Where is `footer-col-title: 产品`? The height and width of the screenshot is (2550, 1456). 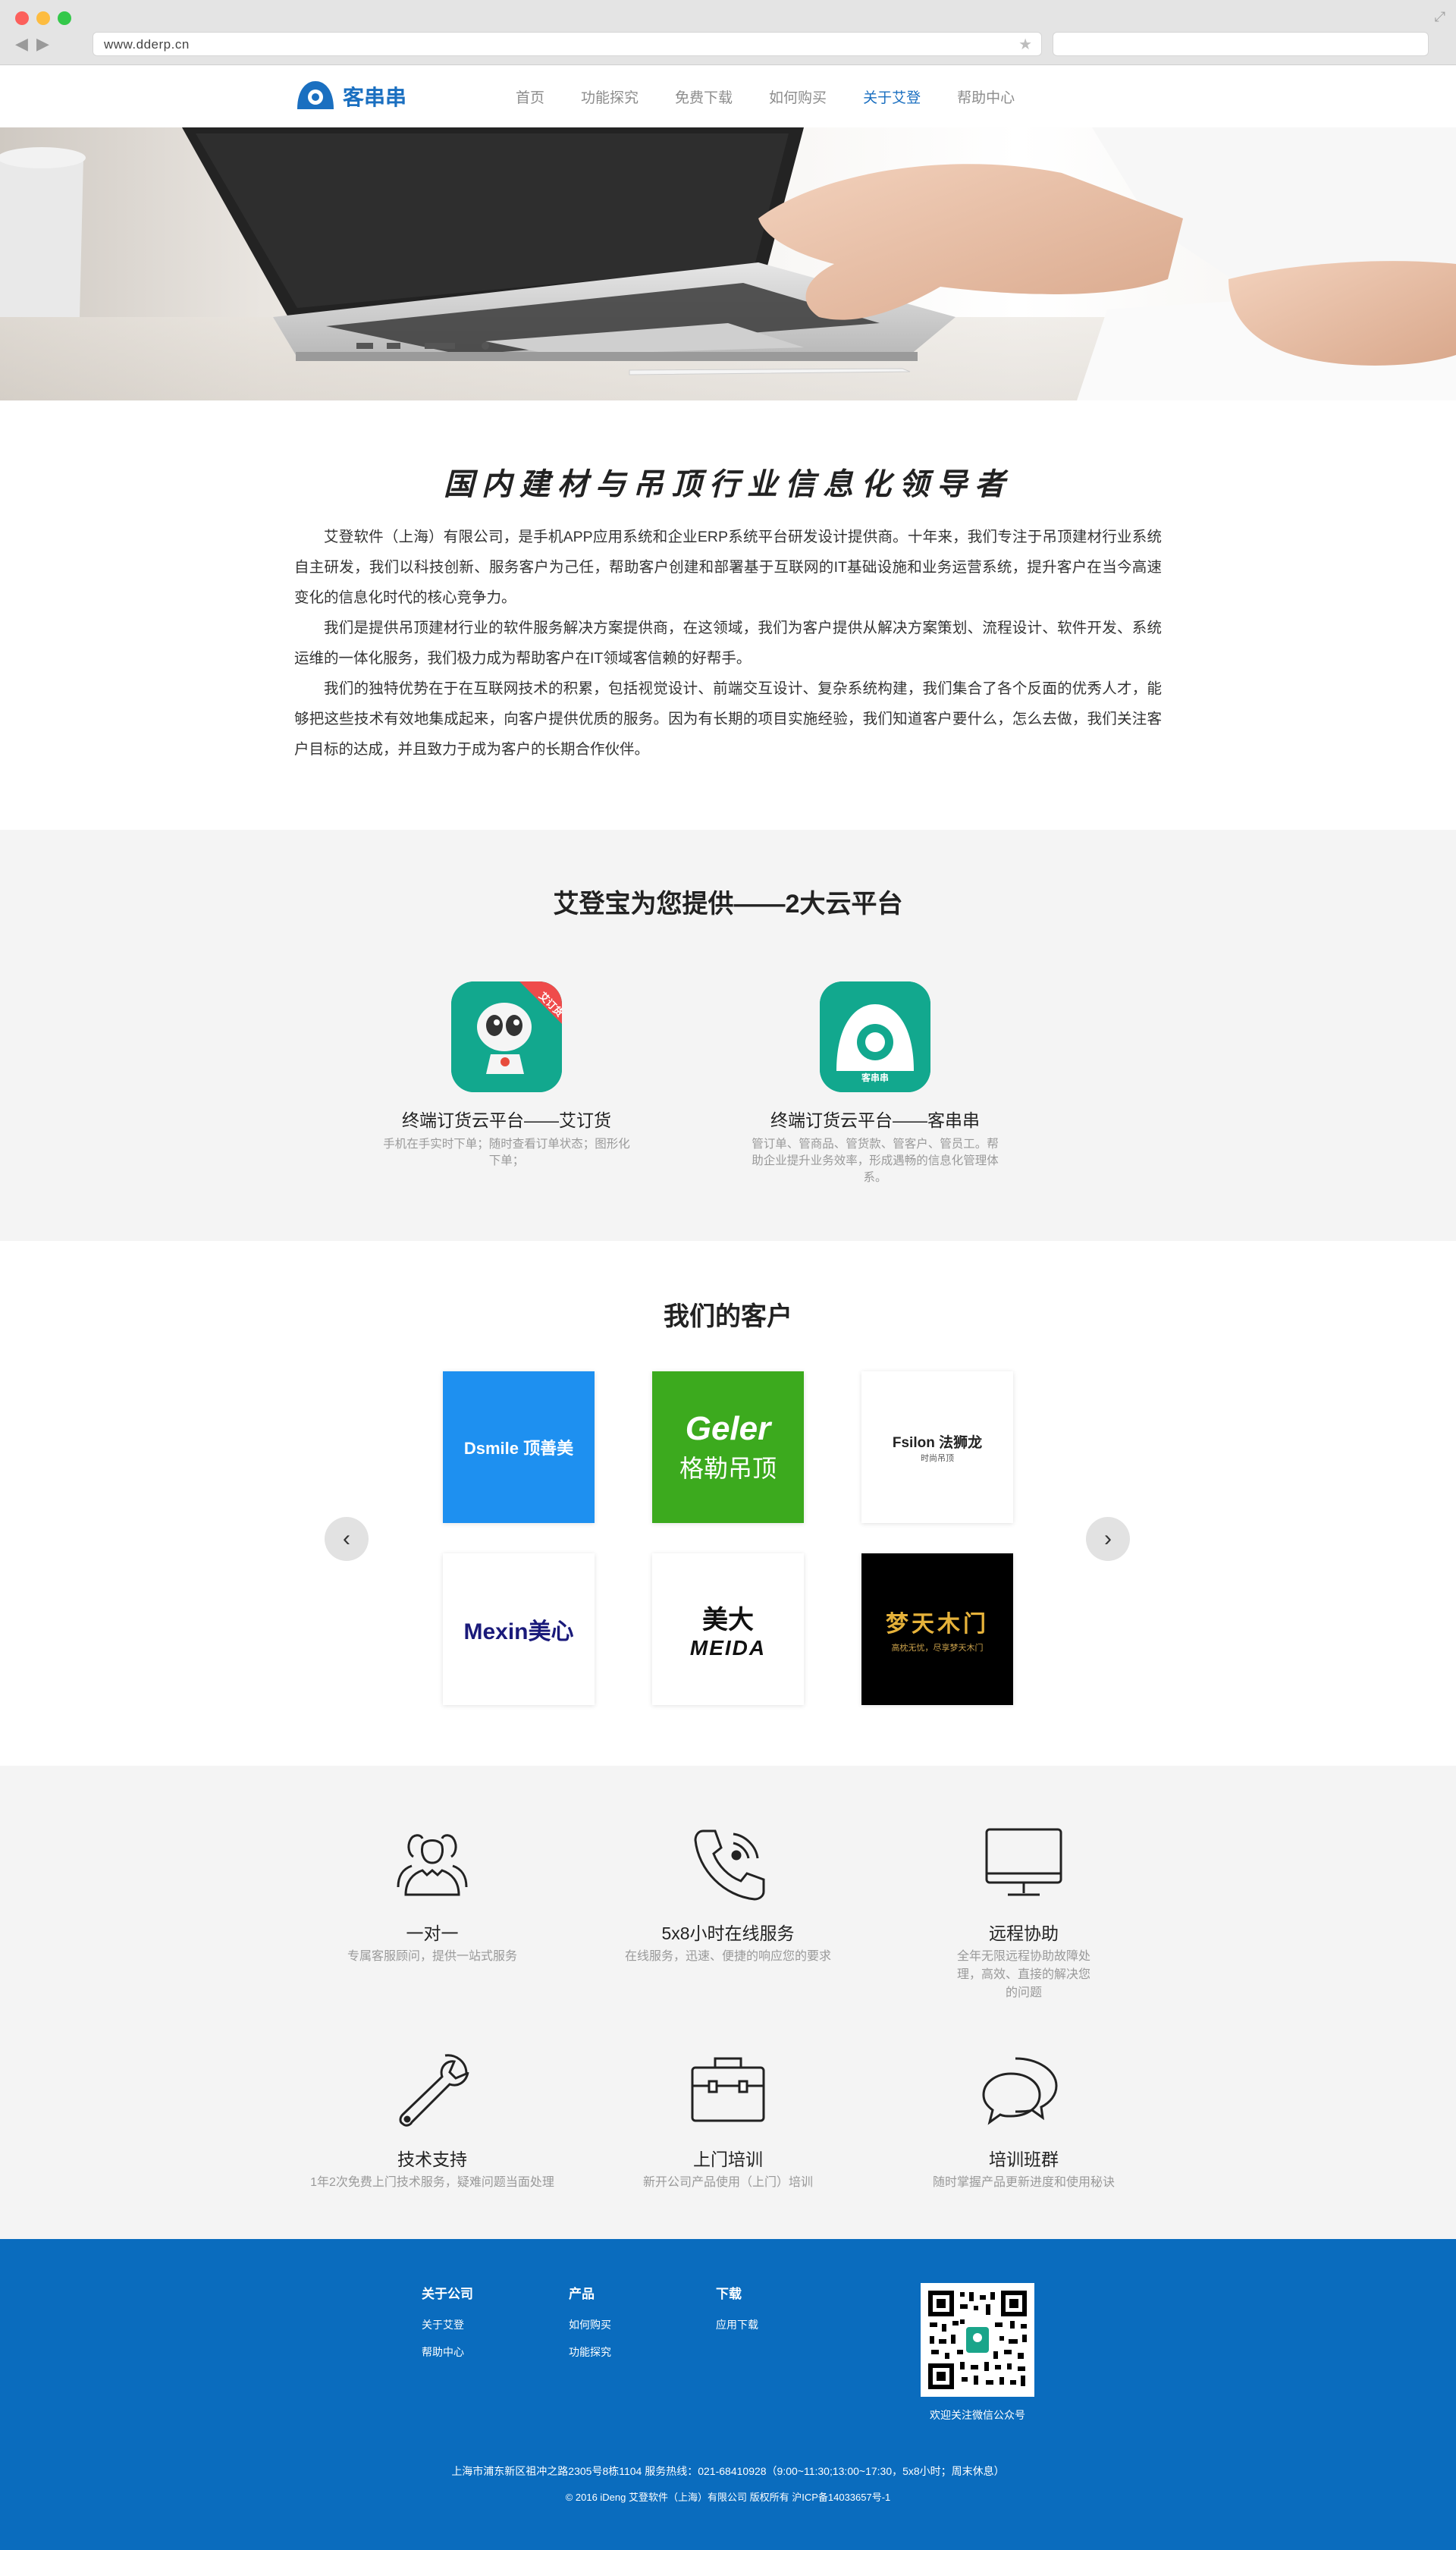 footer-col-title: 产品 is located at coordinates (582, 2294).